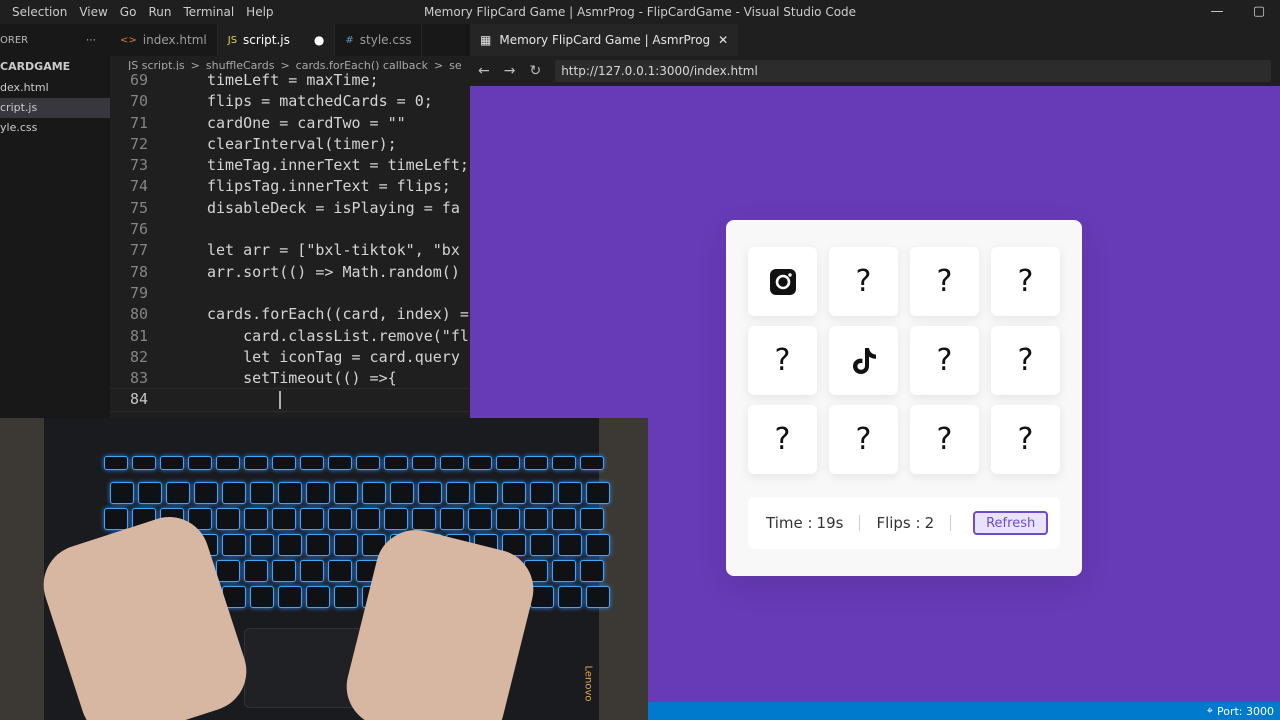  Describe the element at coordinates (138, 186) in the screenshot. I see `line-number: 74` at that location.